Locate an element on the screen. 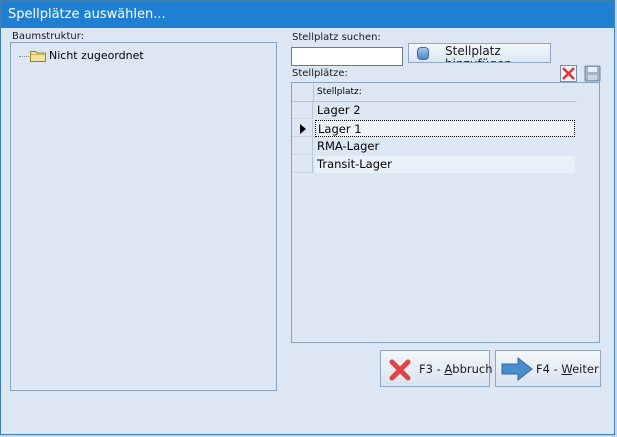 The width and height of the screenshot is (617, 437). tree-item-nicht-zugeordnet: Nicht zugeordnet is located at coordinates (87, 55).